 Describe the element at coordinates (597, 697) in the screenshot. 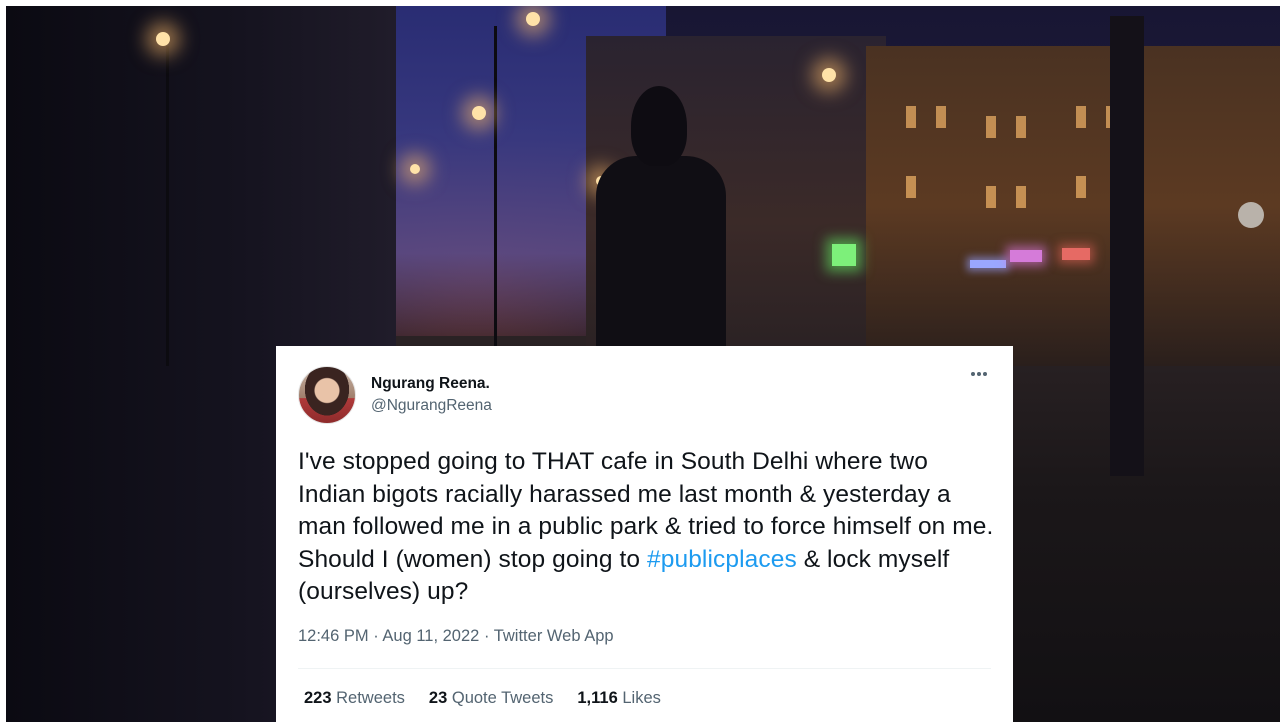

I see `likes-count: 1,116` at that location.